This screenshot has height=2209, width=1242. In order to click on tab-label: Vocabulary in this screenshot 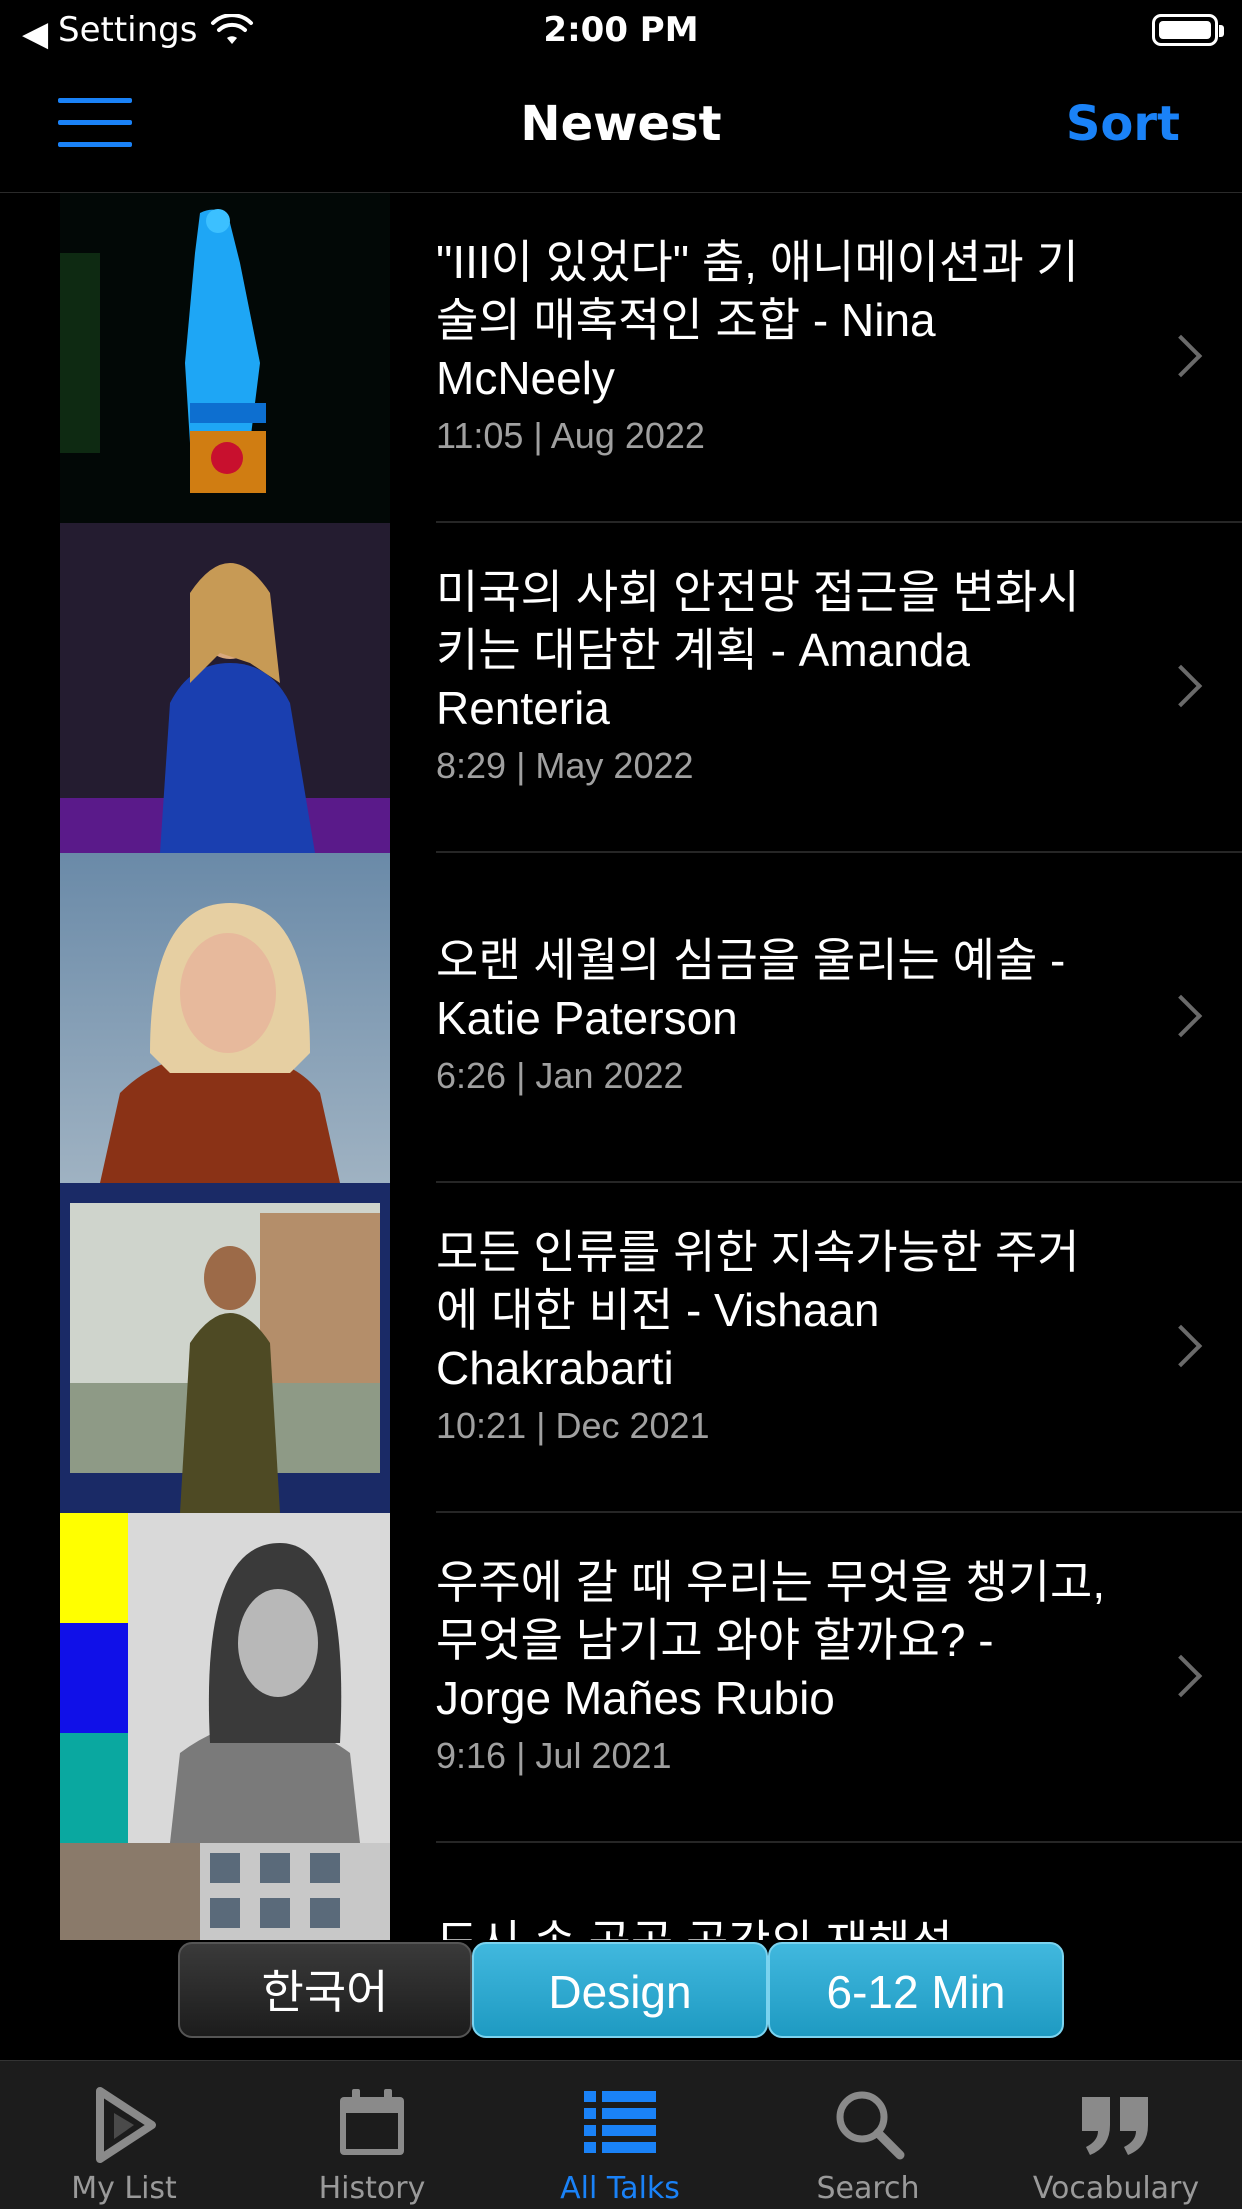, I will do `click(1116, 2188)`.